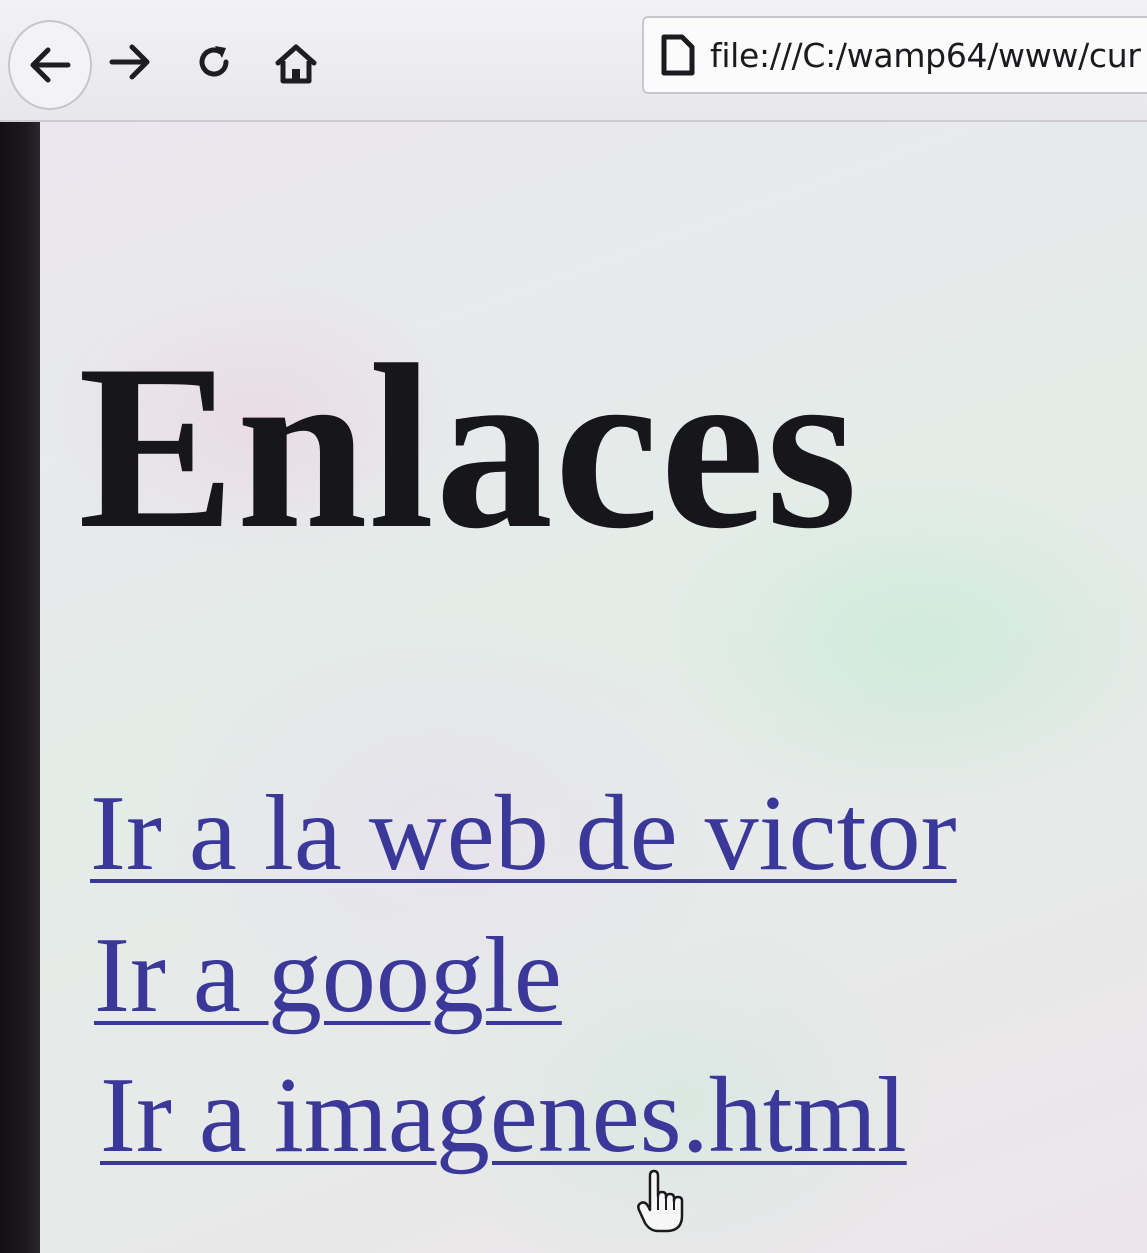  I want to click on address-bar: file:///C:/wamp64/www/cur, so click(894, 55).